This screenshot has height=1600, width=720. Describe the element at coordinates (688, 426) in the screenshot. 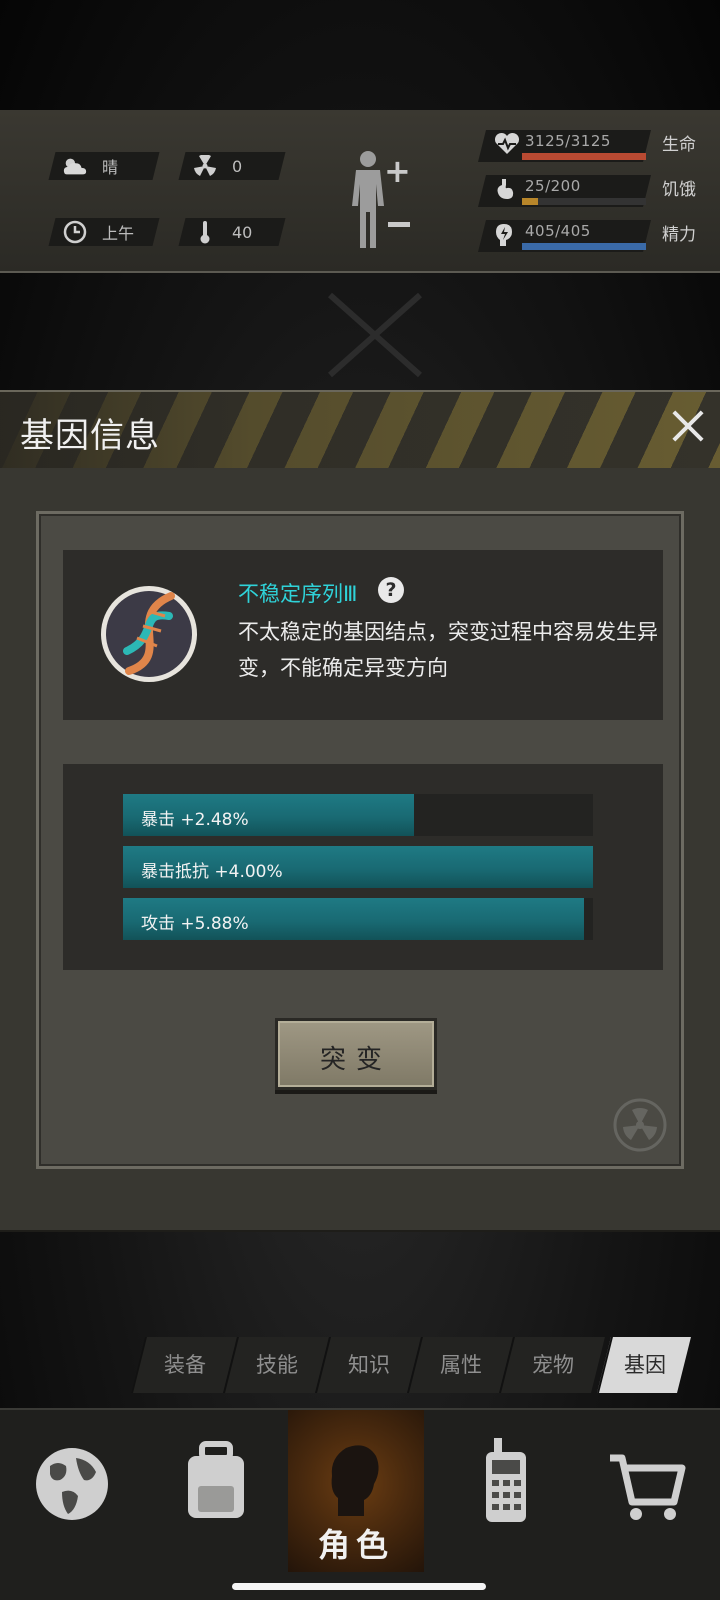

I see `close-button` at that location.